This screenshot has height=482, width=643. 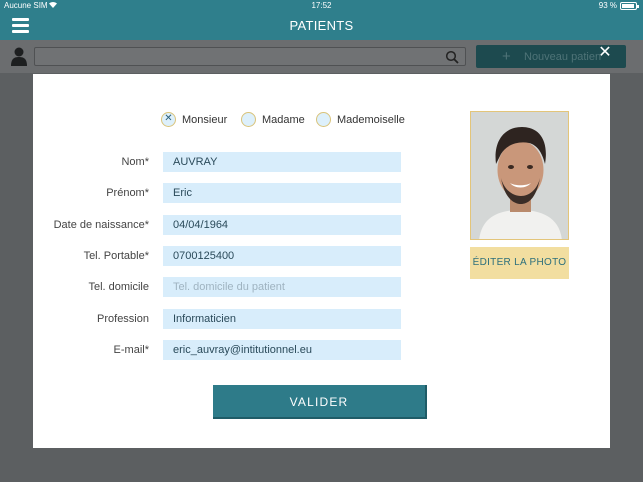 I want to click on mobile-field, so click(x=282, y=256).